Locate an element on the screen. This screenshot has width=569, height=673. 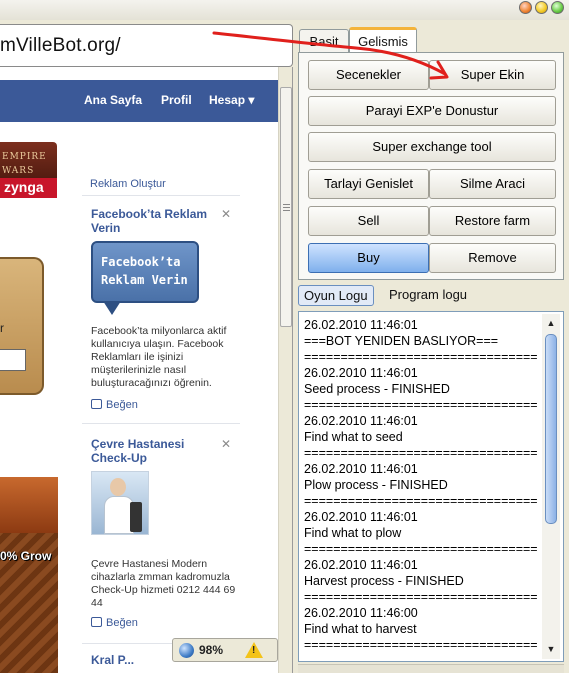
empire-text-line2: WARS is located at coordinates (18, 171).